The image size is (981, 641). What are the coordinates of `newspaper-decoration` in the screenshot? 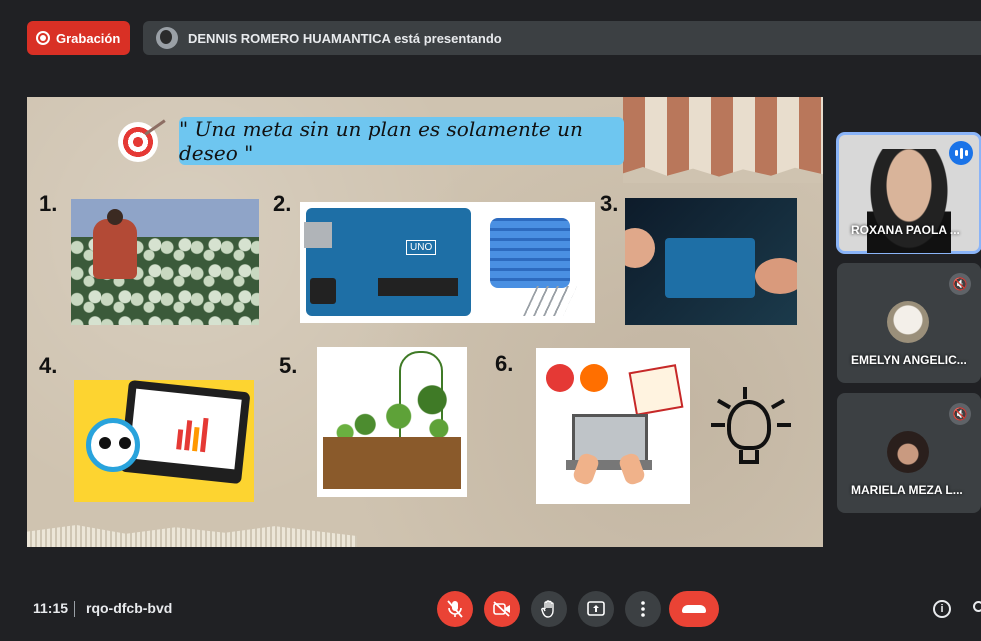 It's located at (192, 536).